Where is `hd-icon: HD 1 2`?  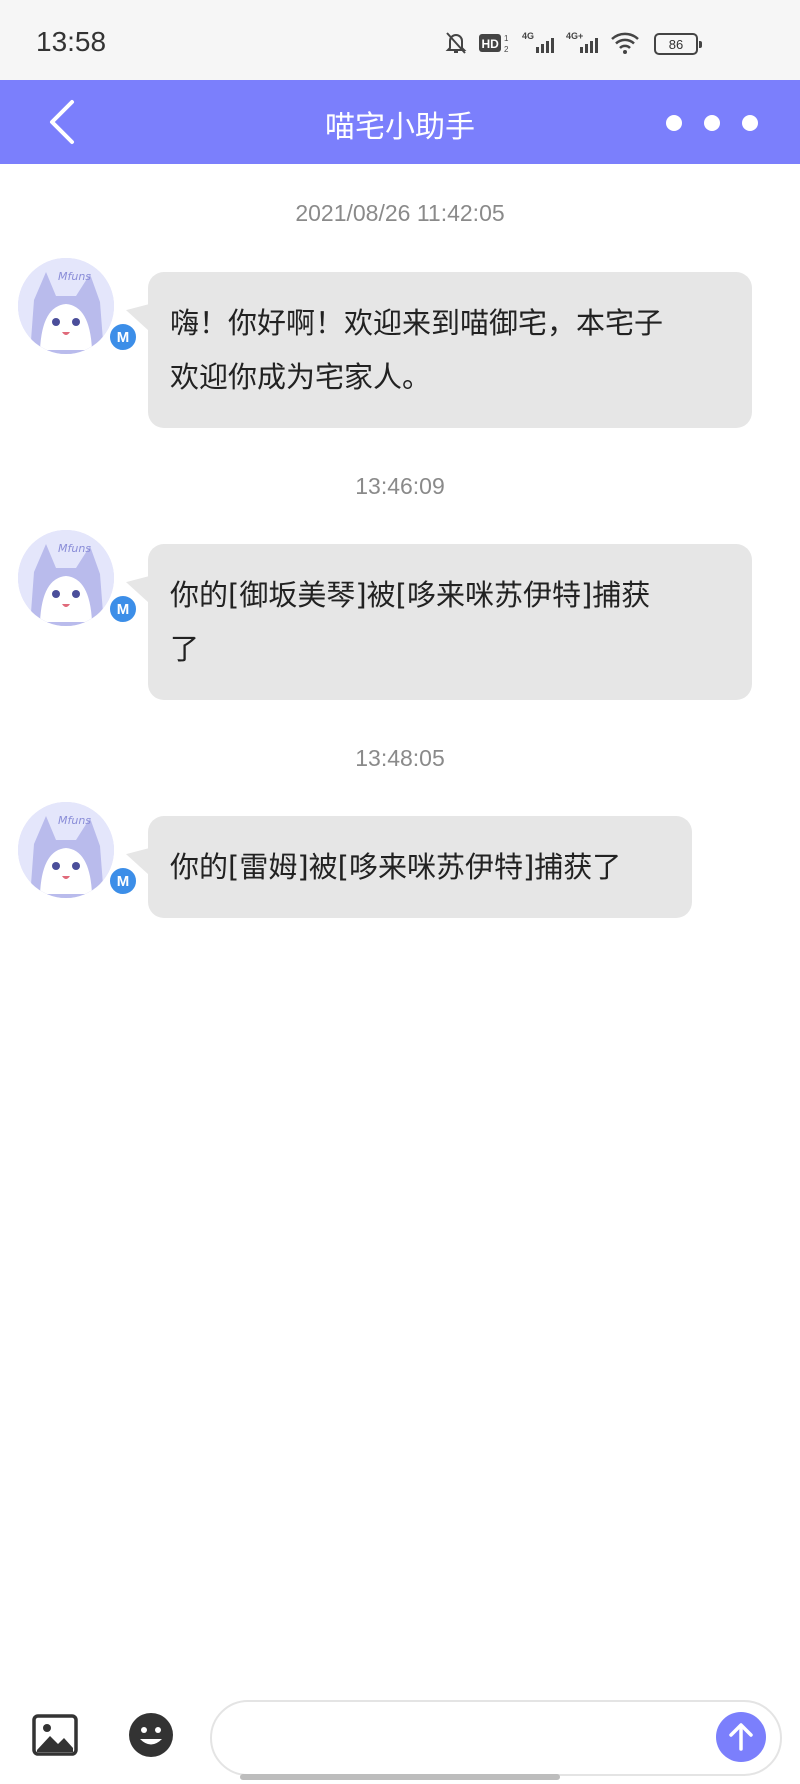 hd-icon: HD 1 2 is located at coordinates (495, 43).